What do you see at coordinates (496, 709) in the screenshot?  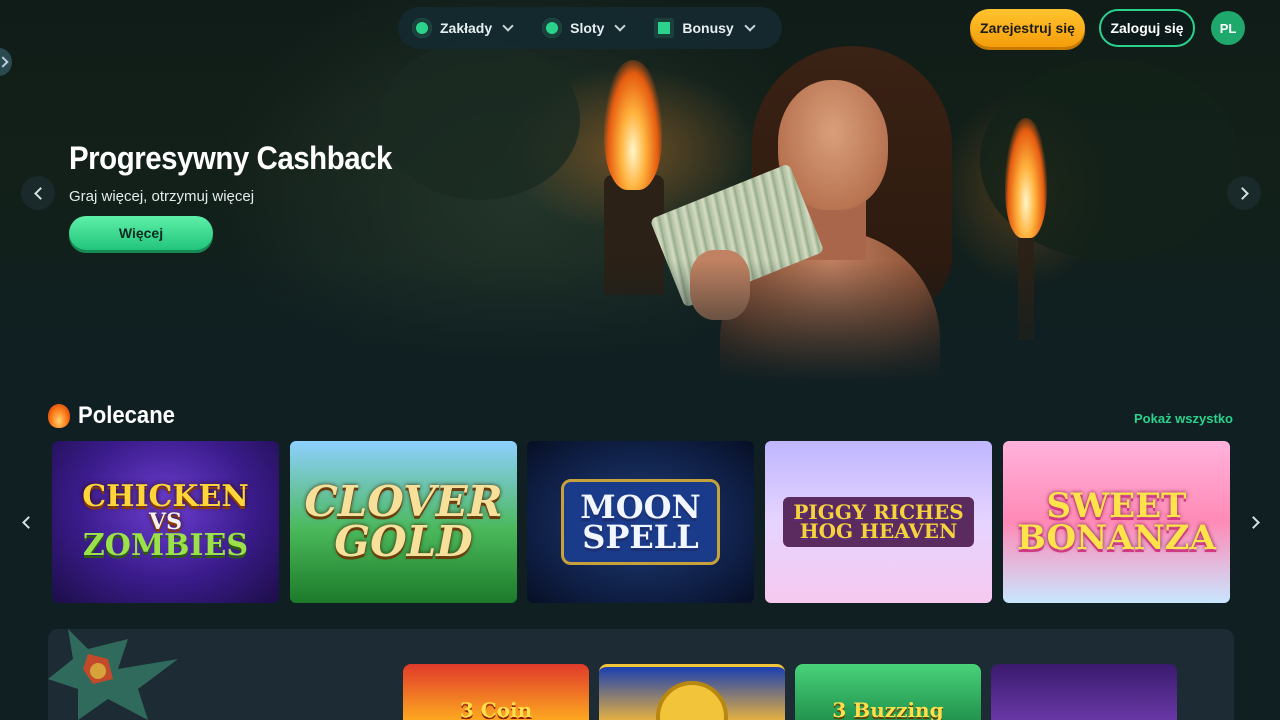 I see `promo-game-label: 3 Coin` at bounding box center [496, 709].